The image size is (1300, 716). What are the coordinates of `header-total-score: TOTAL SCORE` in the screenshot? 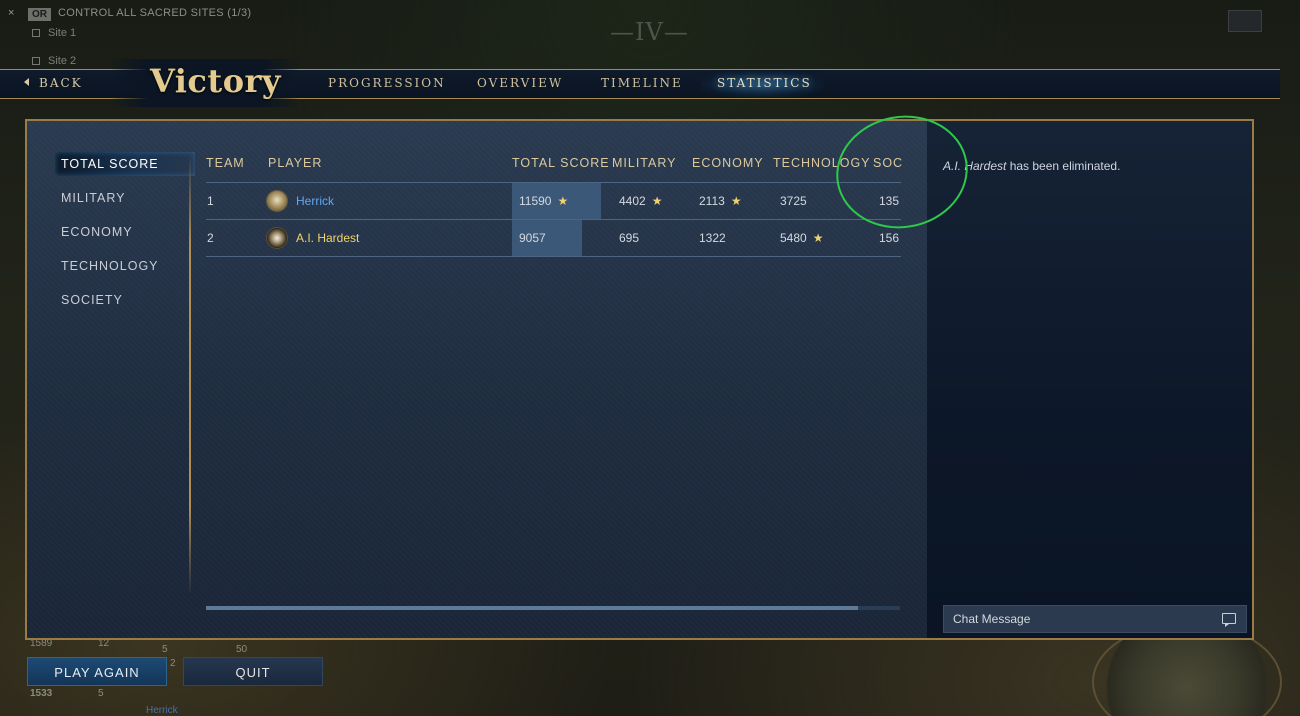 It's located at (561, 163).